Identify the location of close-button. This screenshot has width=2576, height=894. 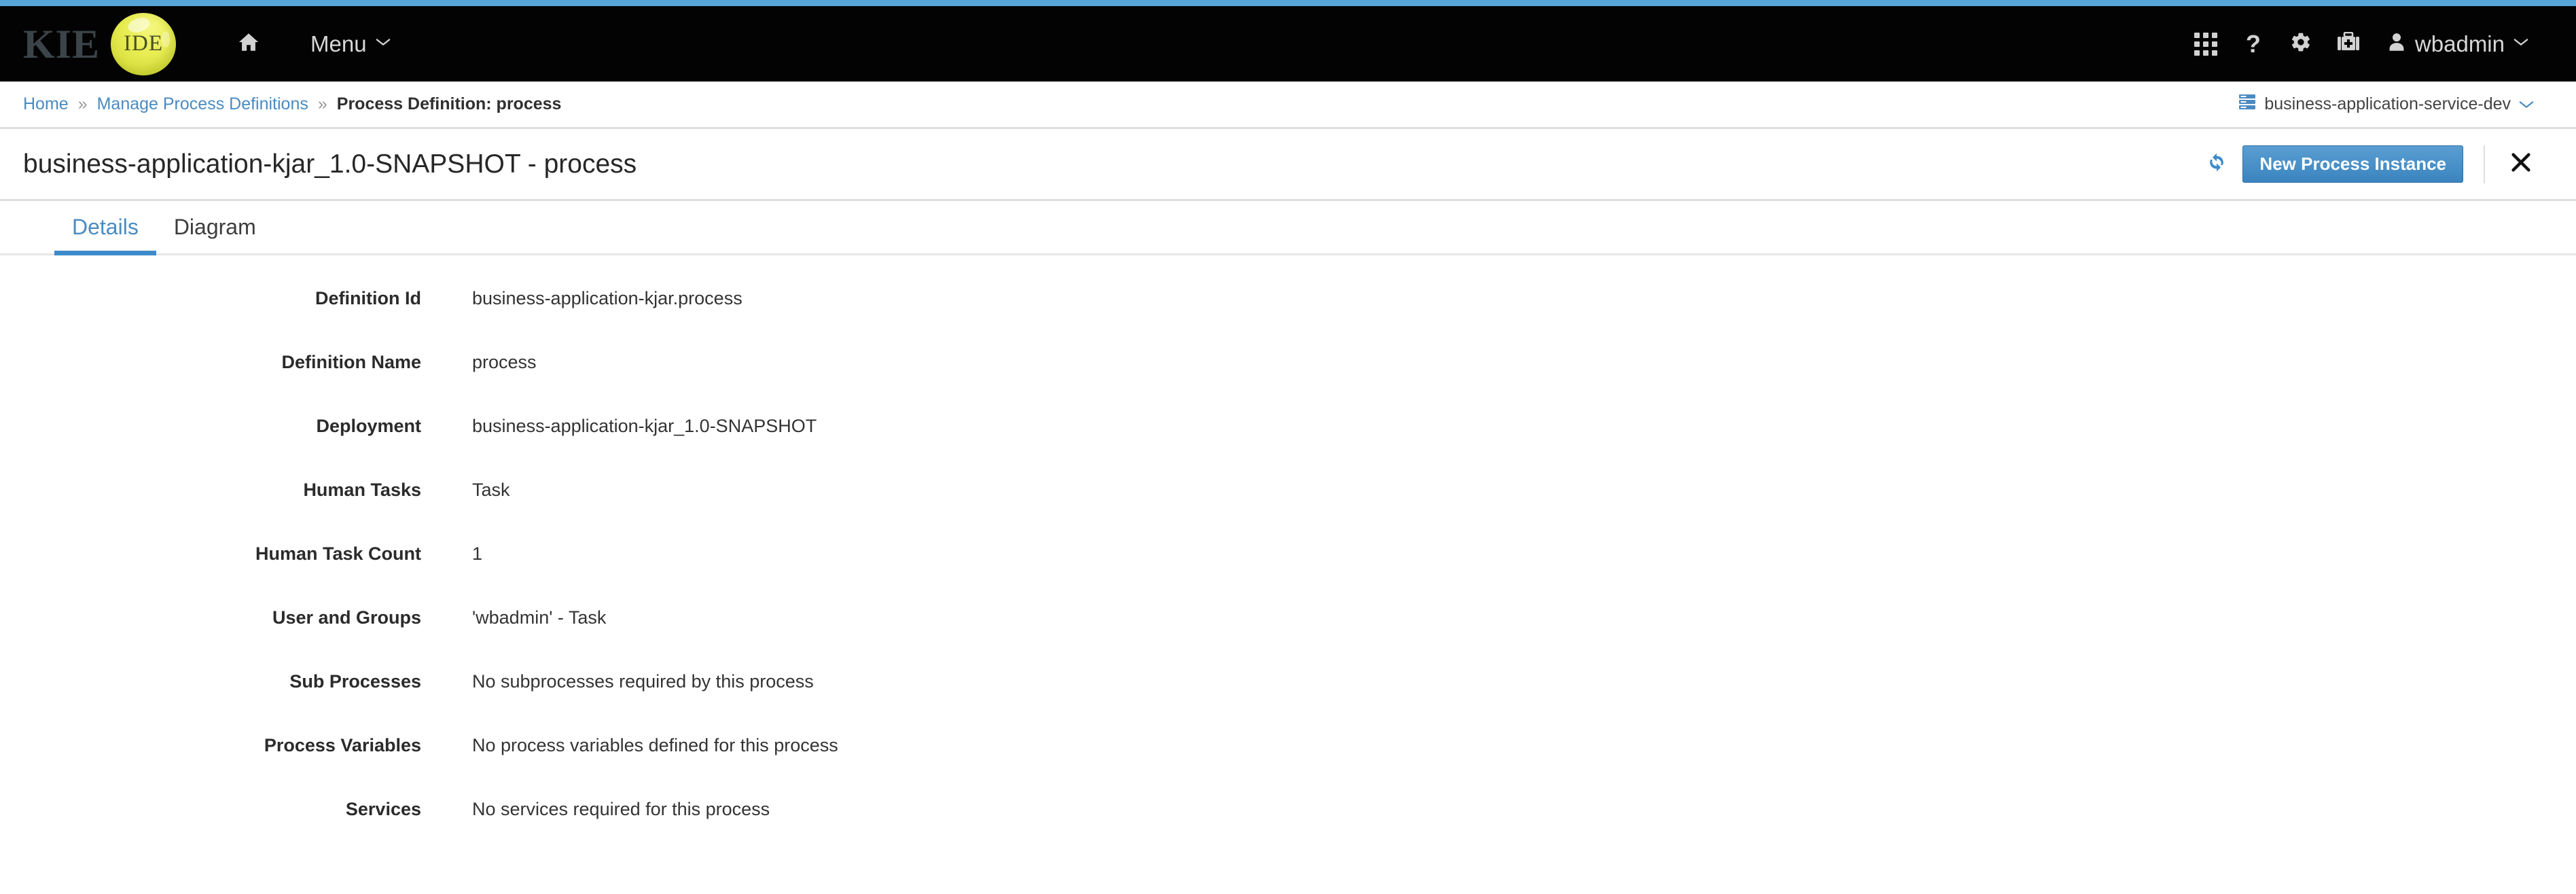
(2523, 164).